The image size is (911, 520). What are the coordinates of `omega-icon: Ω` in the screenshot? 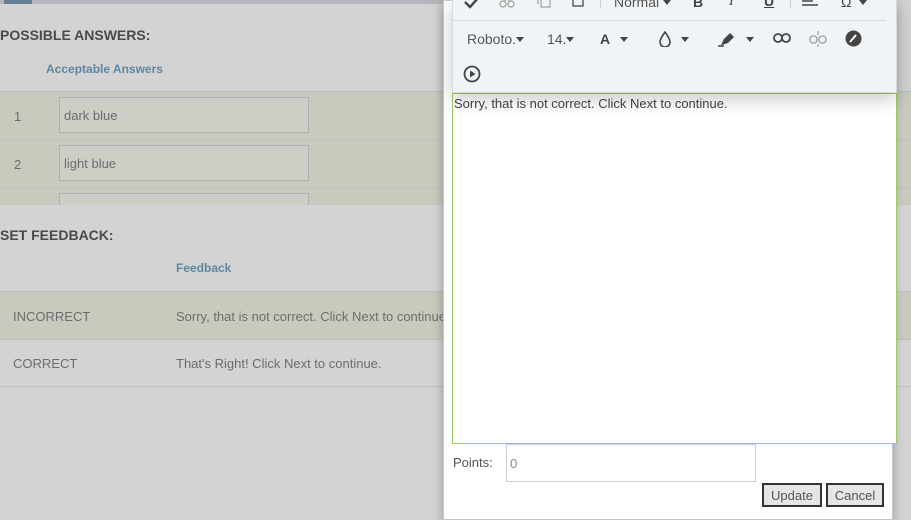 It's located at (854, 5).